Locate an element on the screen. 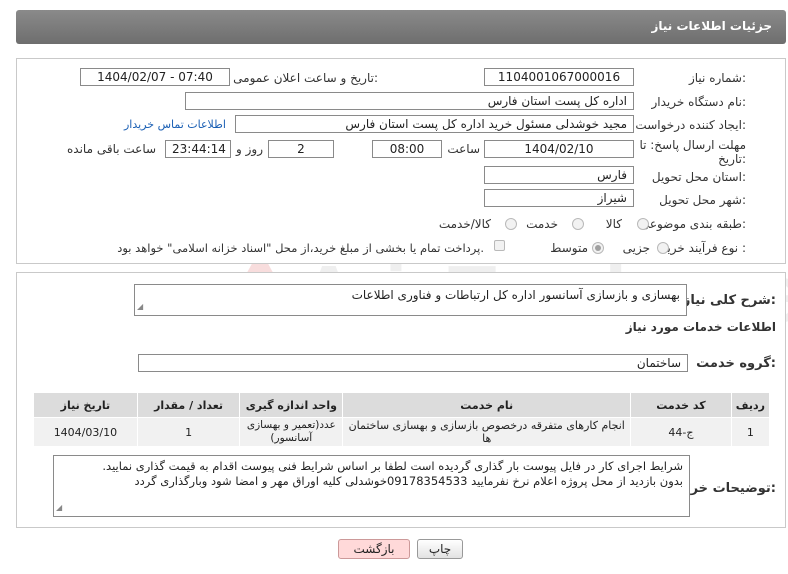 This screenshot has width=788, height=574. announce-datetime-label: تاریخ و ساعت اعلان عمومی: is located at coordinates (305, 78).